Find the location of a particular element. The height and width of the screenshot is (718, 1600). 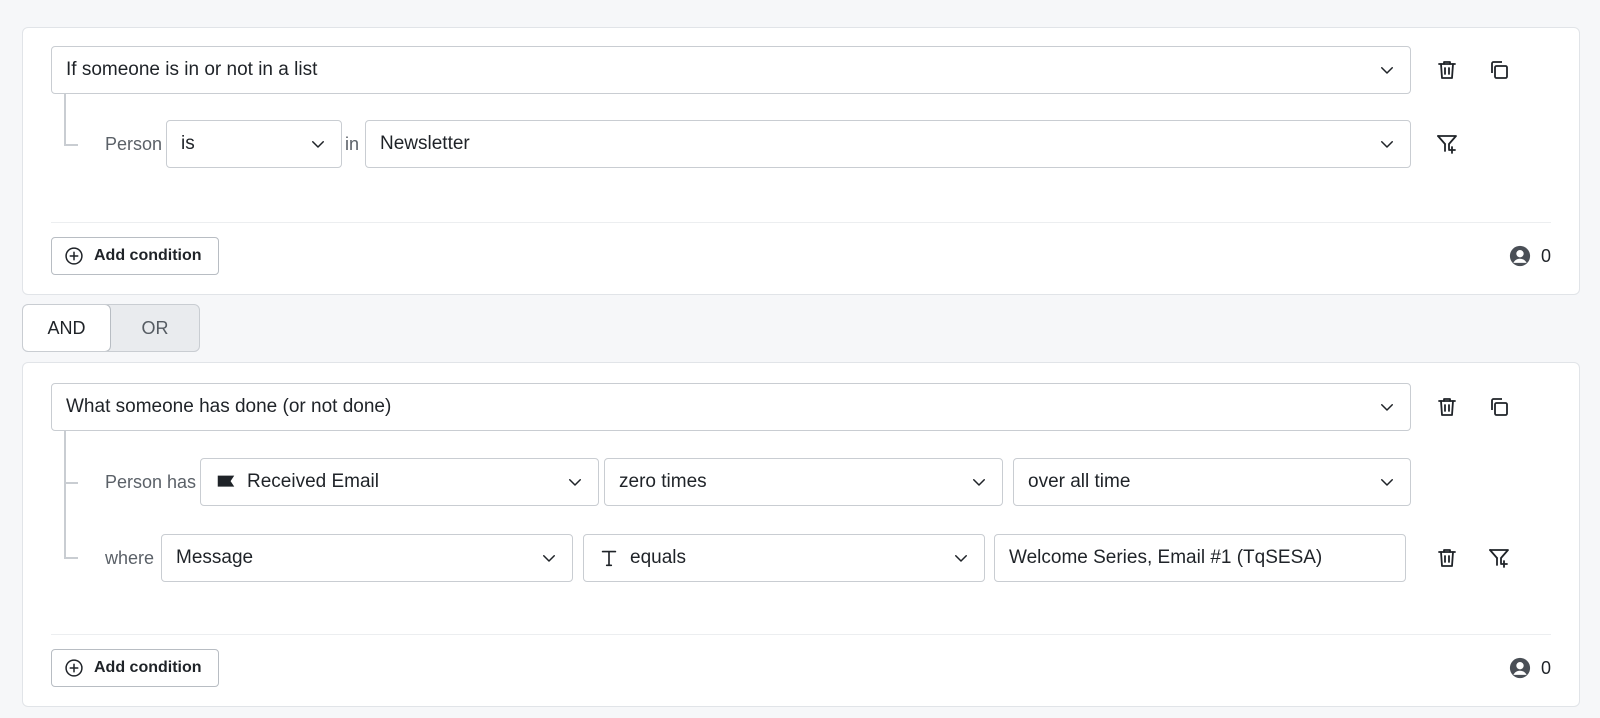

list-select: Newsletter is located at coordinates (888, 144).